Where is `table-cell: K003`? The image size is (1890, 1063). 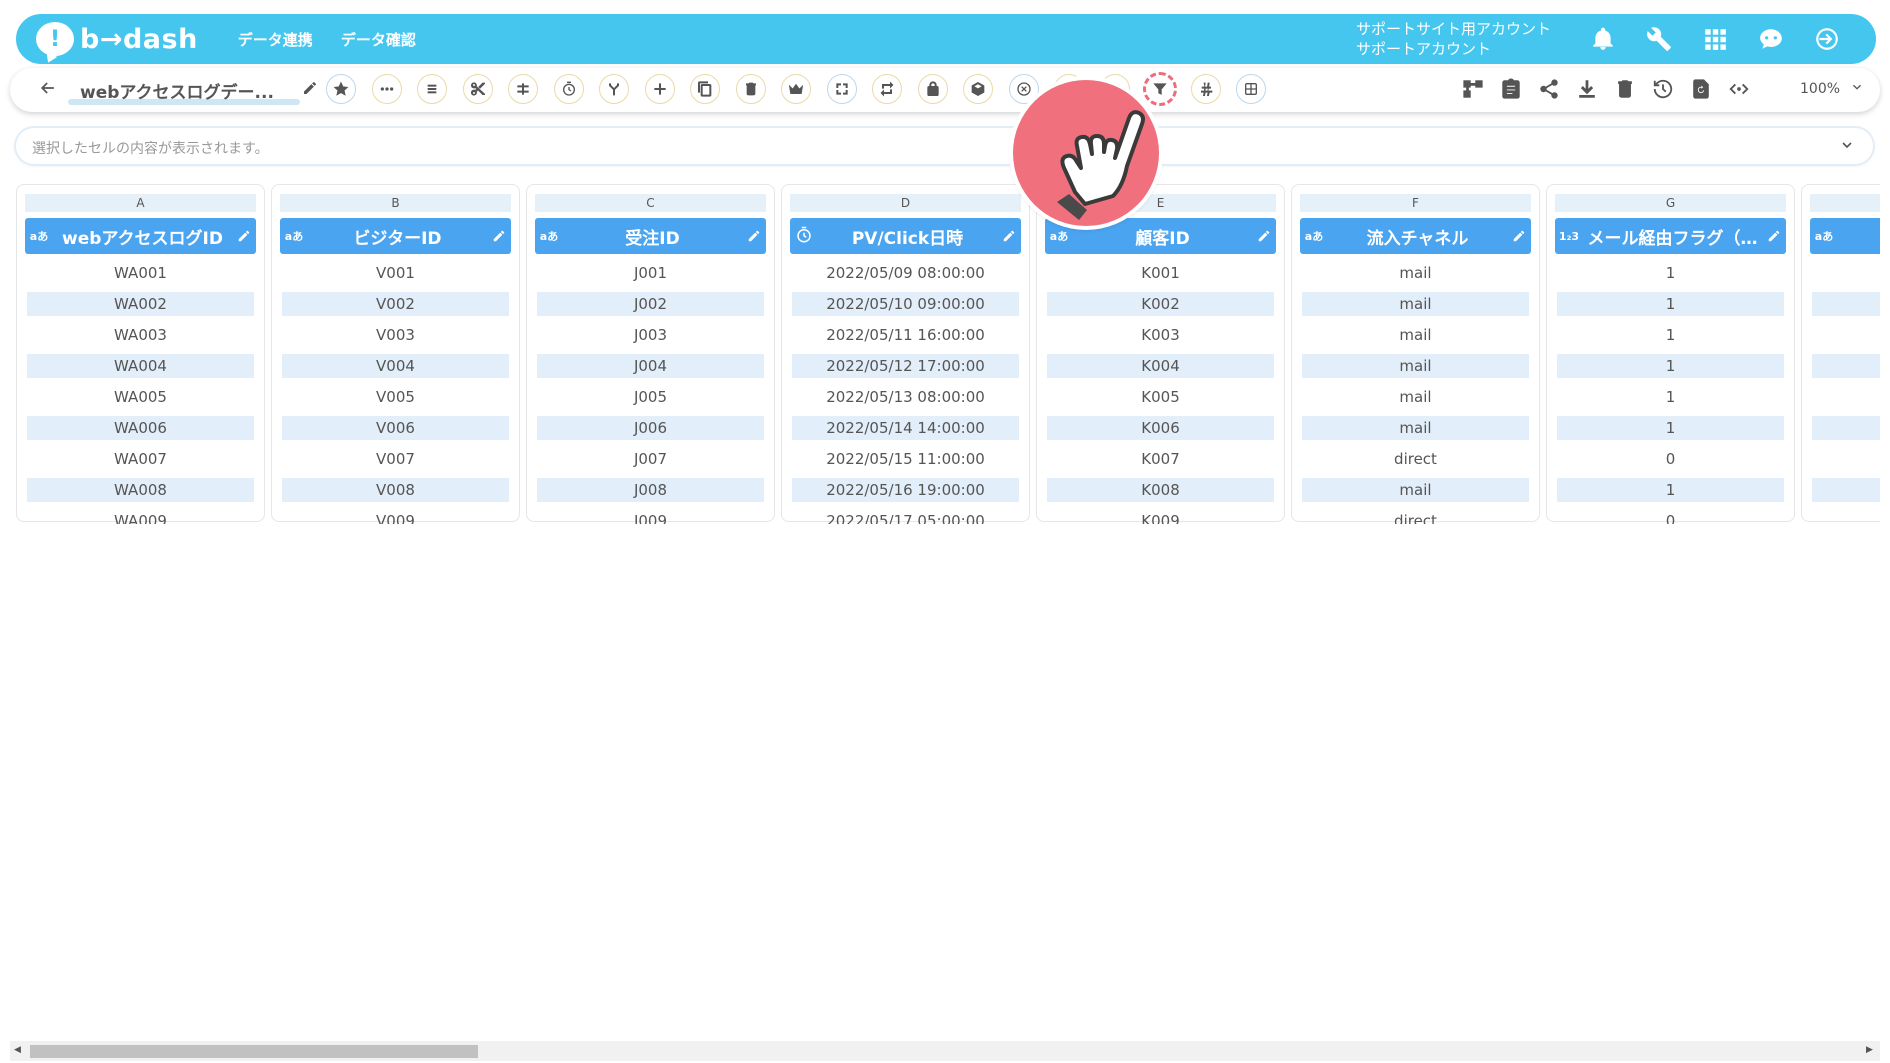 table-cell: K003 is located at coordinates (1160, 336).